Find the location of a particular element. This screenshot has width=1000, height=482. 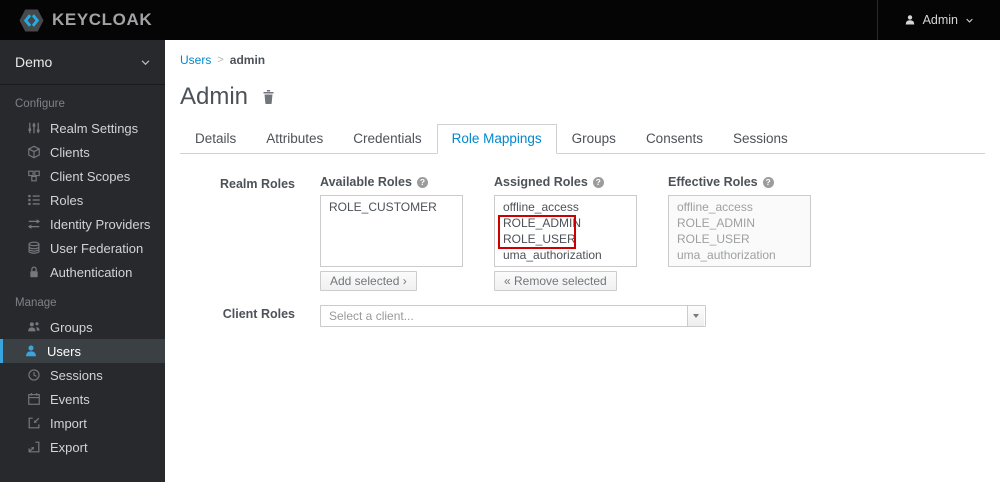

sidebar-item-users: Users is located at coordinates (82, 351).